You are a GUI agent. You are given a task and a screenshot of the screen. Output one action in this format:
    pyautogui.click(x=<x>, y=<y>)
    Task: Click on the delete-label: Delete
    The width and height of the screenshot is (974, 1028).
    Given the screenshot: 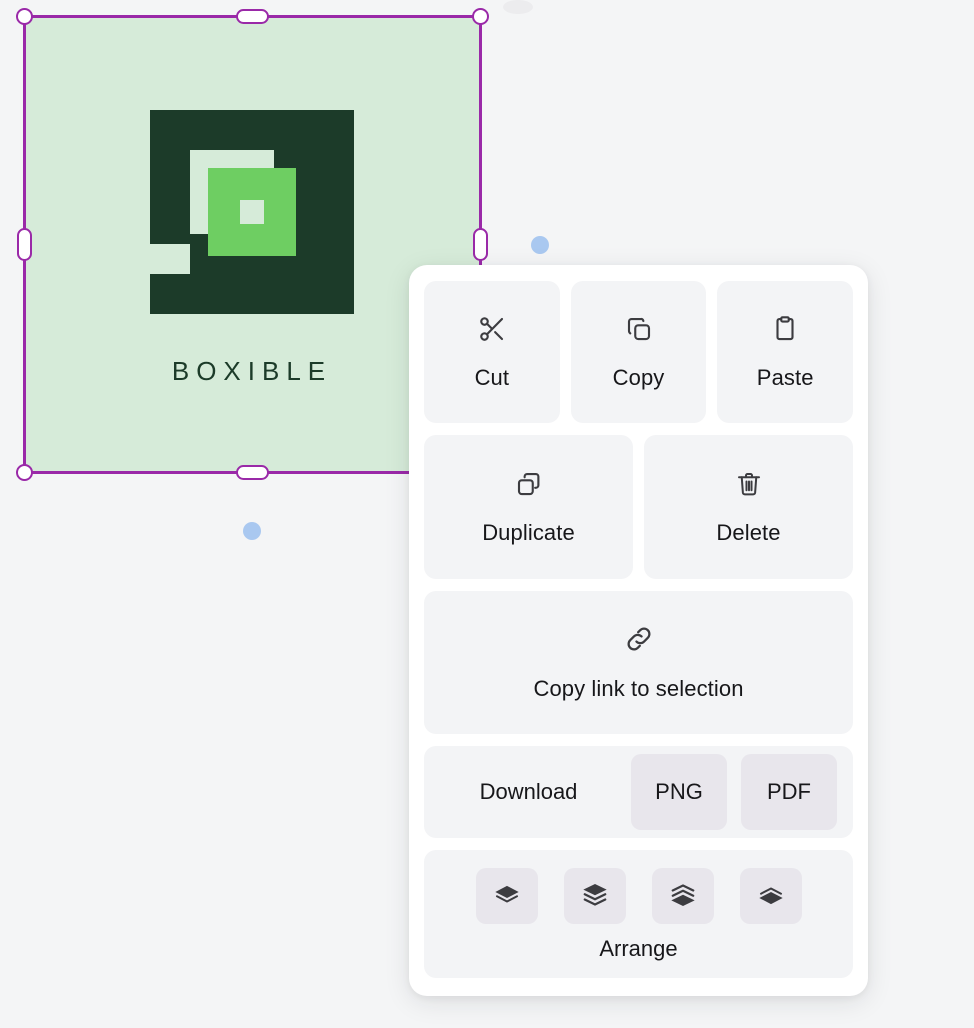 What is the action you would take?
    pyautogui.click(x=748, y=532)
    